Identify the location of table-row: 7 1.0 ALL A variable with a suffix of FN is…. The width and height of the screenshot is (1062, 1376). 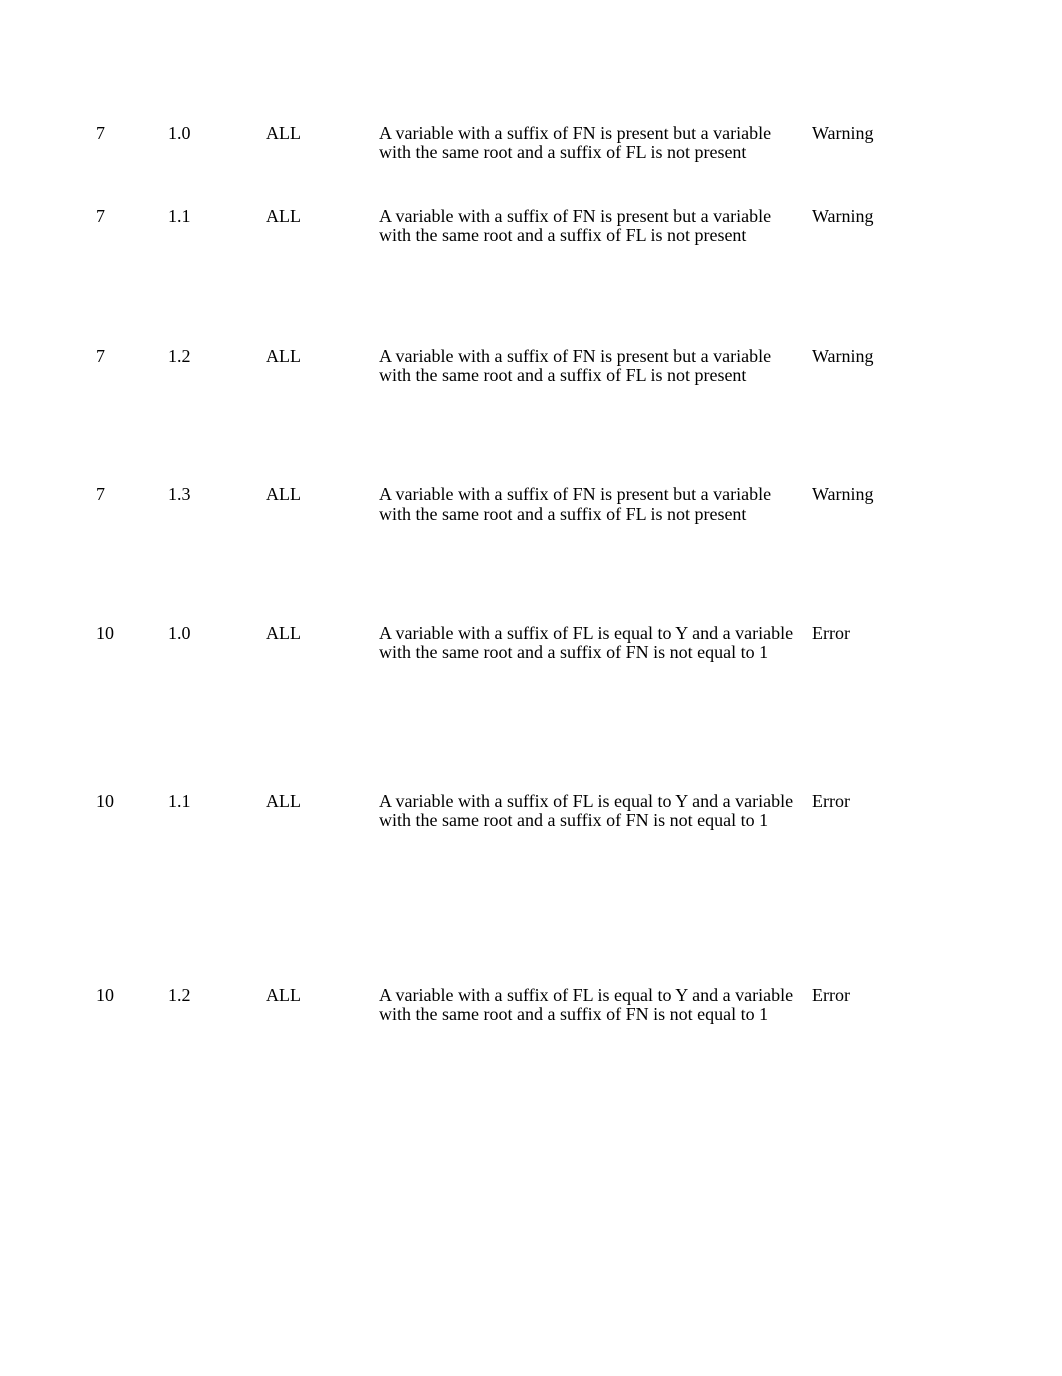
(531, 154).